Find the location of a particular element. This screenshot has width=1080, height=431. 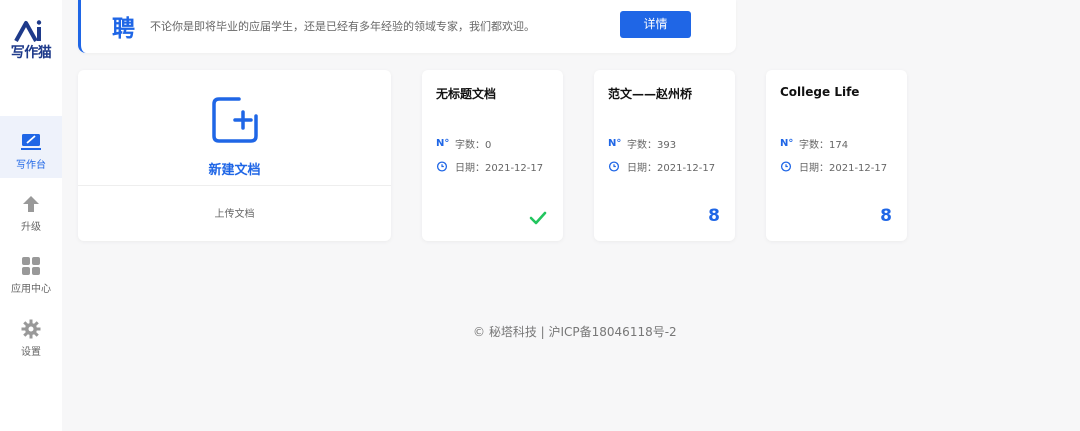

divider is located at coordinates (234, 185).